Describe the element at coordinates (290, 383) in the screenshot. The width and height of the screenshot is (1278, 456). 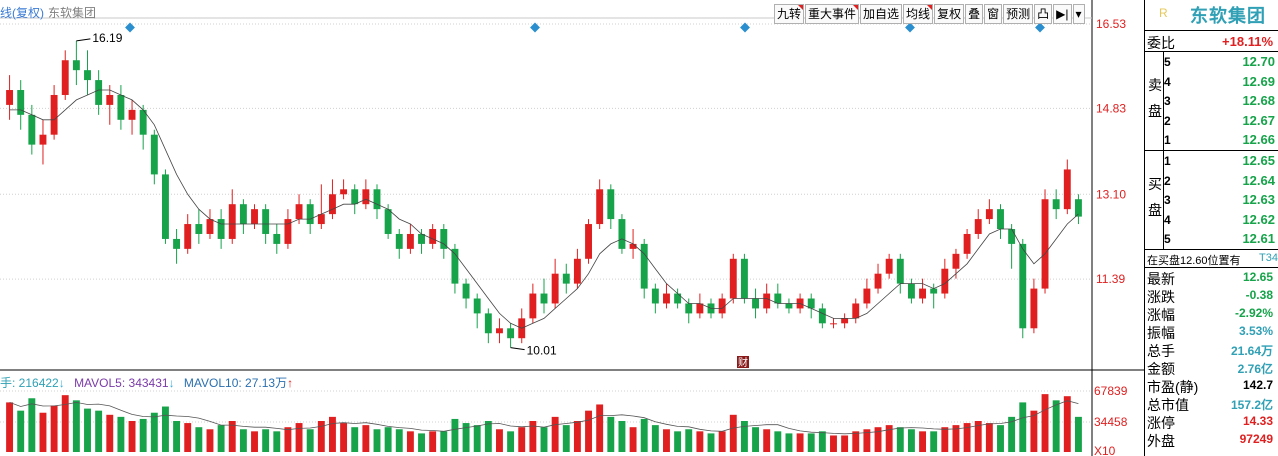
I see `mavol10-arrow-icon: ↑` at that location.